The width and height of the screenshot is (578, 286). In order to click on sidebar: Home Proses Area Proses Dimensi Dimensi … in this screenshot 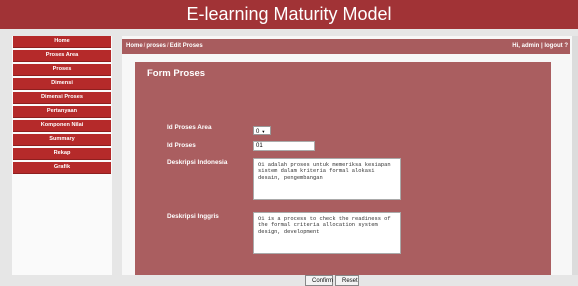, I will do `click(62, 155)`.